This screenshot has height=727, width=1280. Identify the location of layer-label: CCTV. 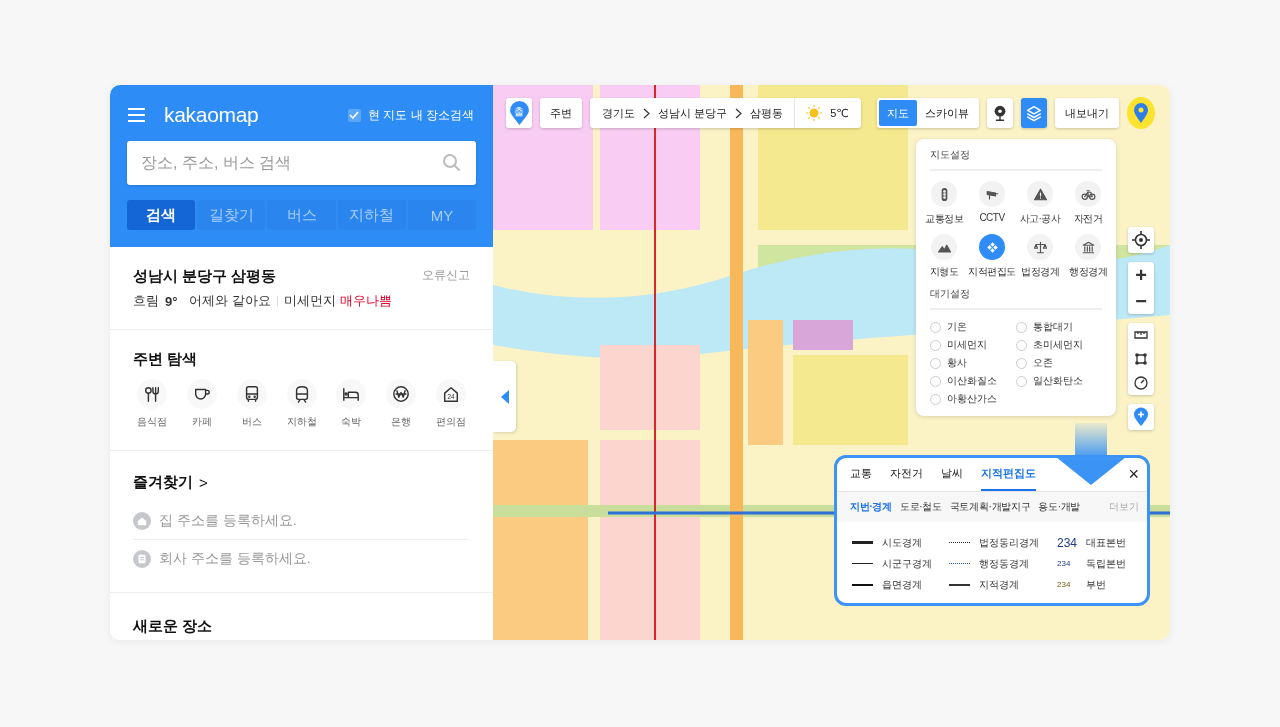
(992, 217).